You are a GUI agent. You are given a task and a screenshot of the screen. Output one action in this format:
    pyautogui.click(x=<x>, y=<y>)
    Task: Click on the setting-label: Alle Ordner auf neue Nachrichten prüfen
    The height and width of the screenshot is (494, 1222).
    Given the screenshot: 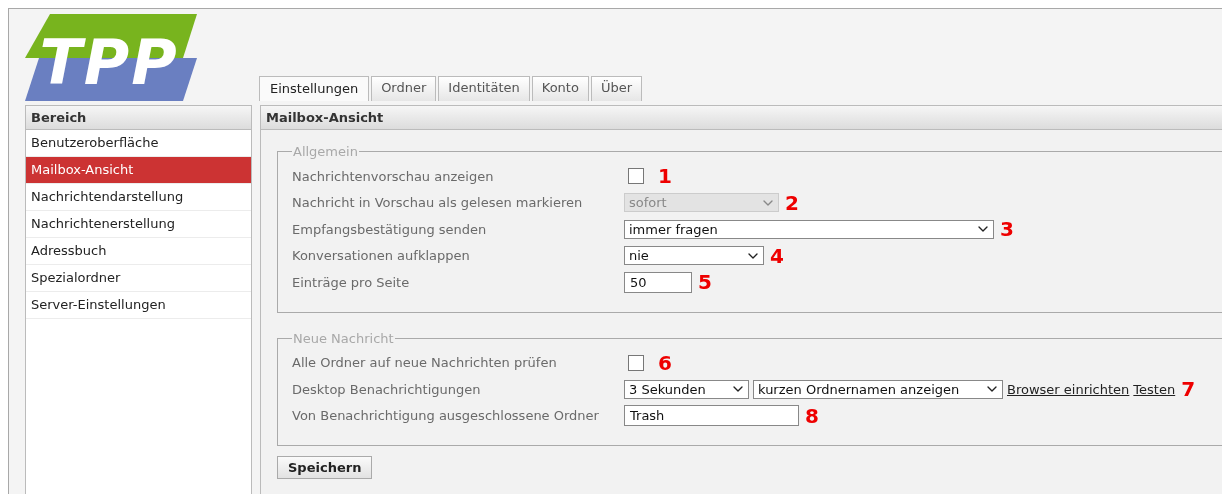 What is the action you would take?
    pyautogui.click(x=425, y=363)
    